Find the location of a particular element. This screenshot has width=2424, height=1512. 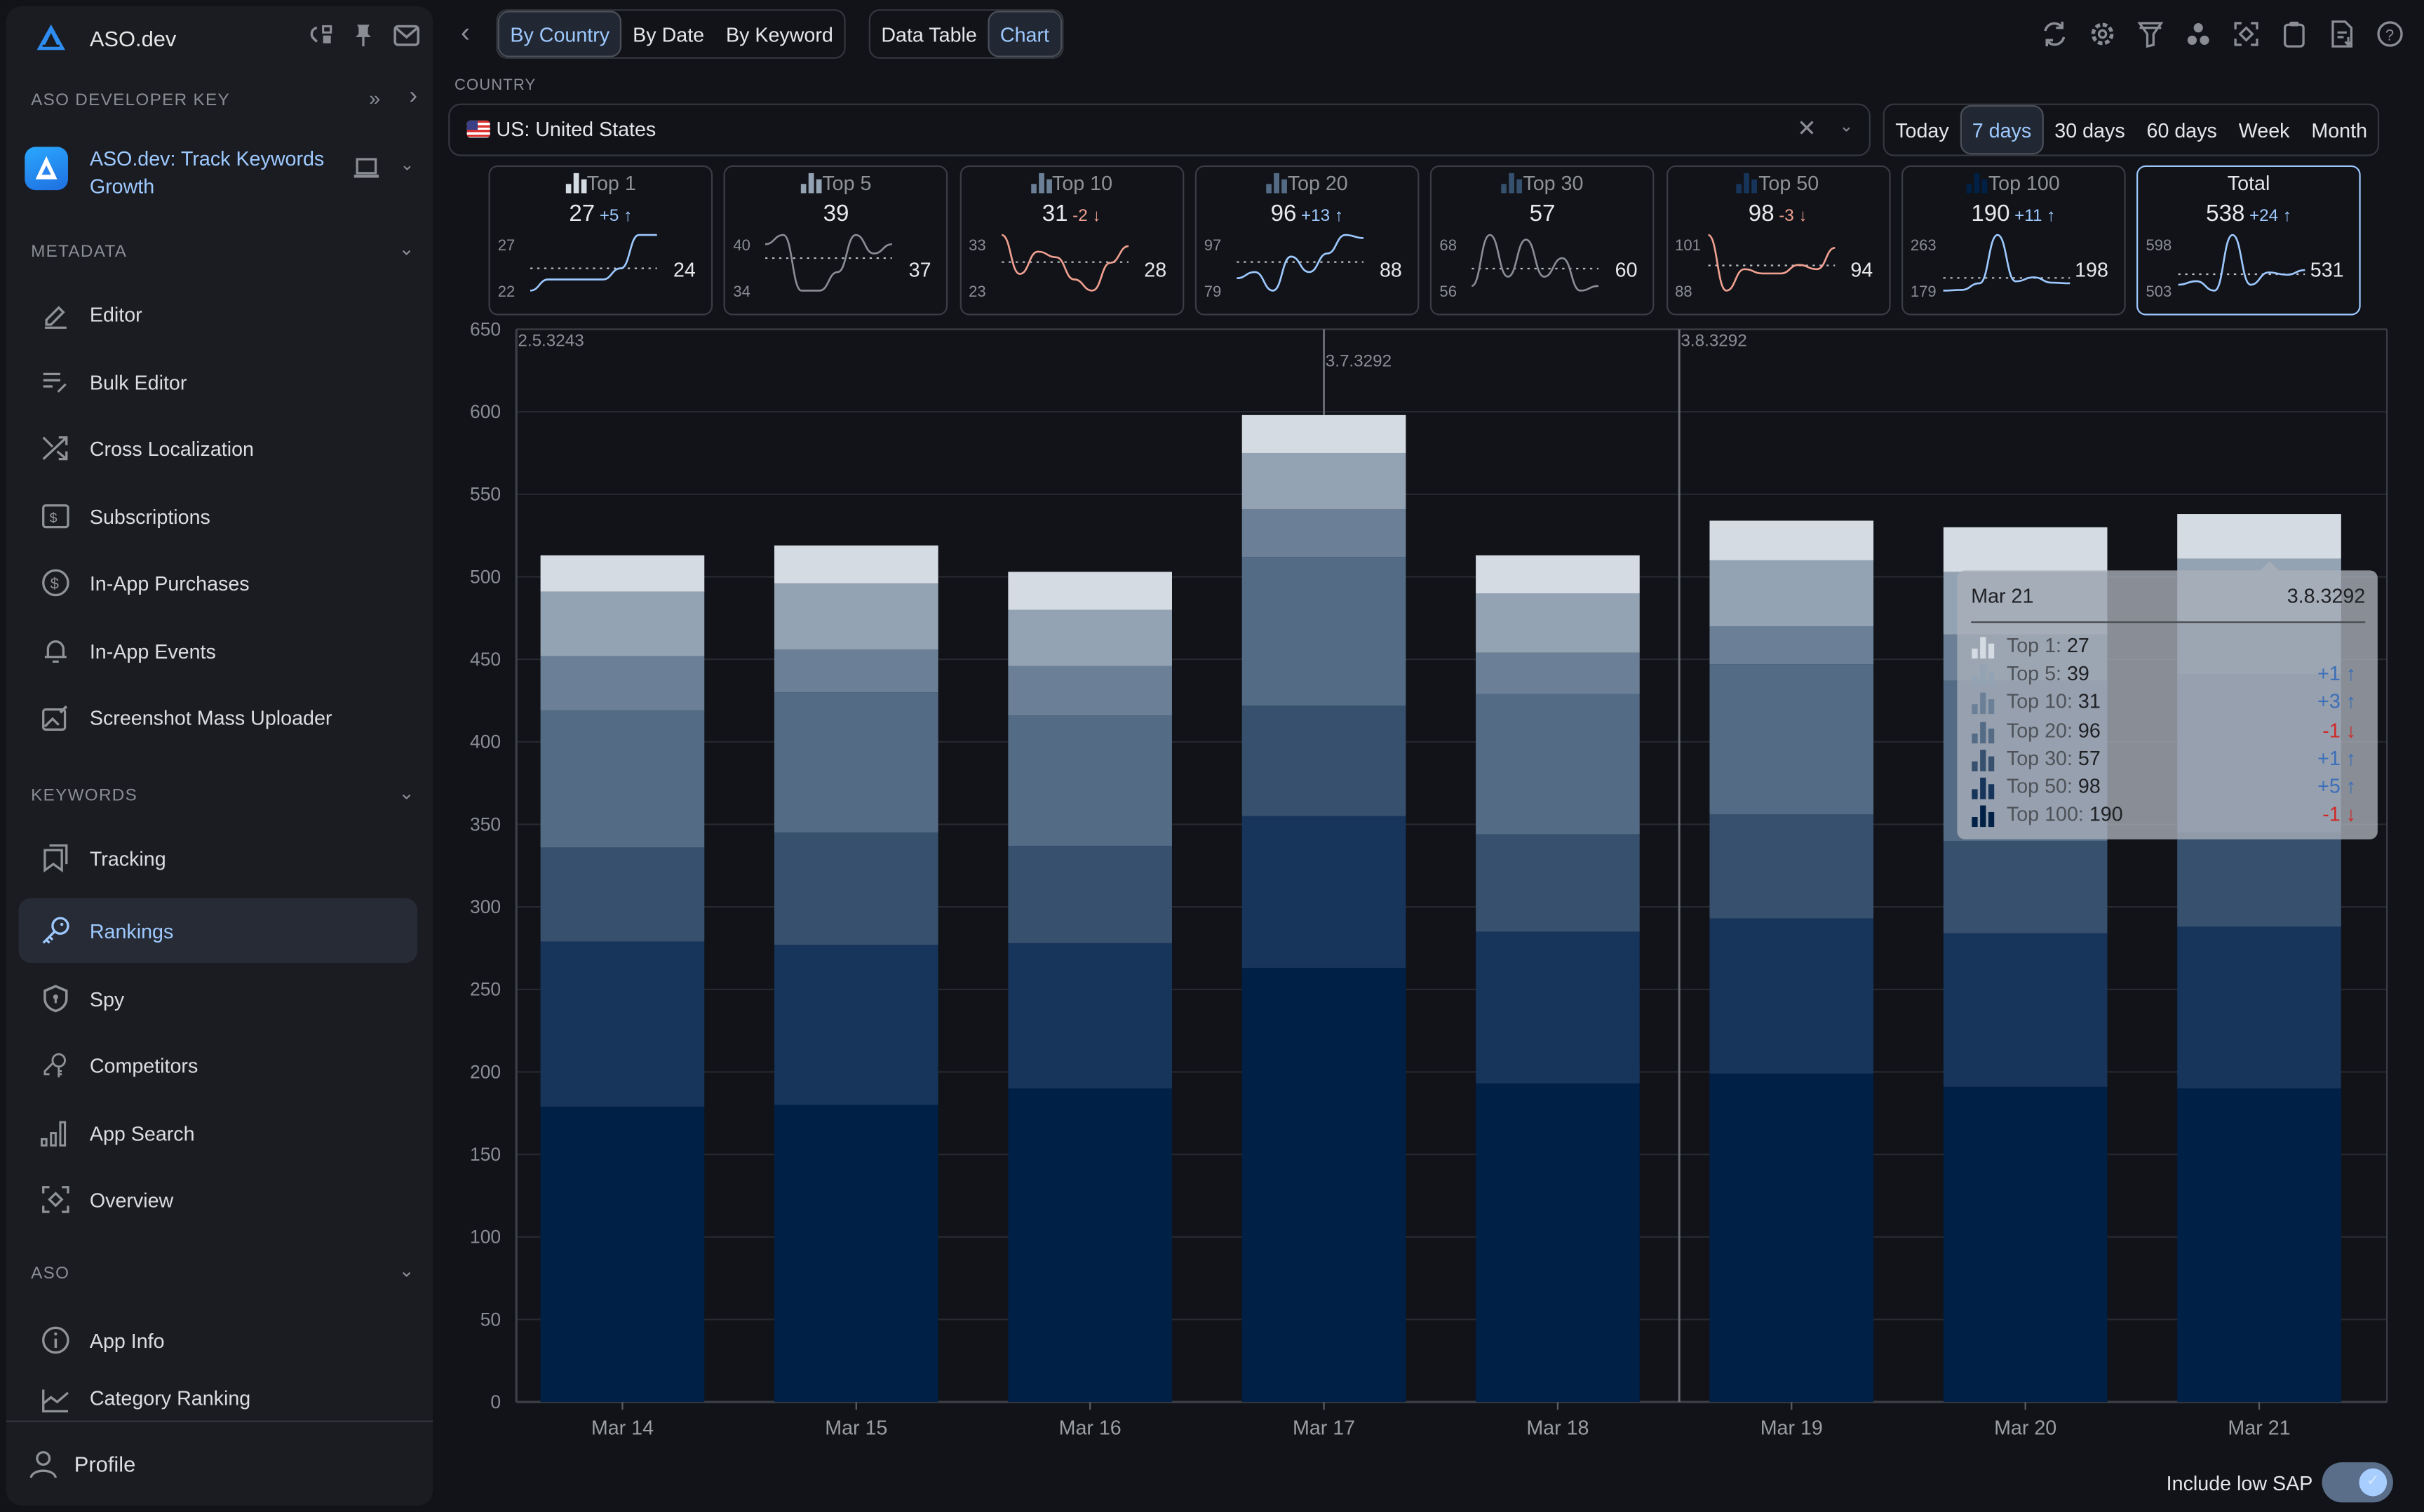

summary-card-top-50: Top 50 98 -3 ↓ 101 88 94 is located at coordinates (1777, 240).